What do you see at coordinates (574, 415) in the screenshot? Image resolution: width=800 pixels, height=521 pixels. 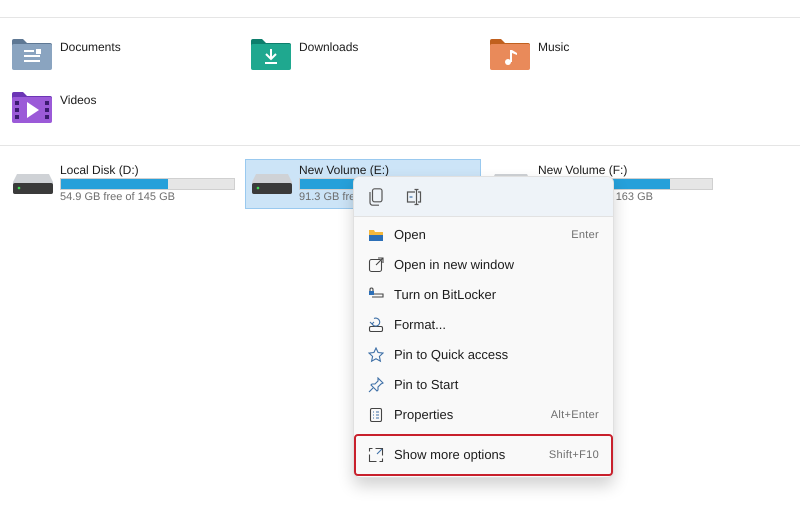 I see `shortcut-text: Alt+Enter` at bounding box center [574, 415].